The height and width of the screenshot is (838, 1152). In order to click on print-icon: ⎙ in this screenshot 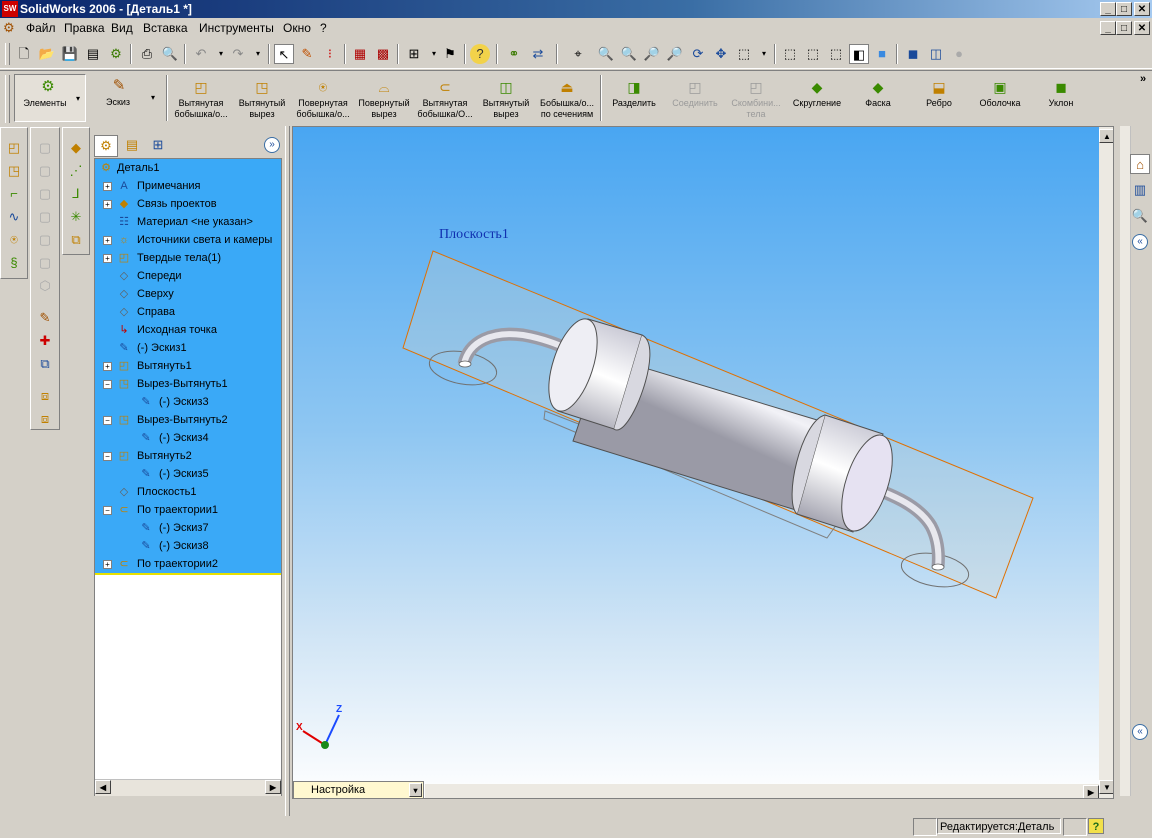, I will do `click(147, 54)`.